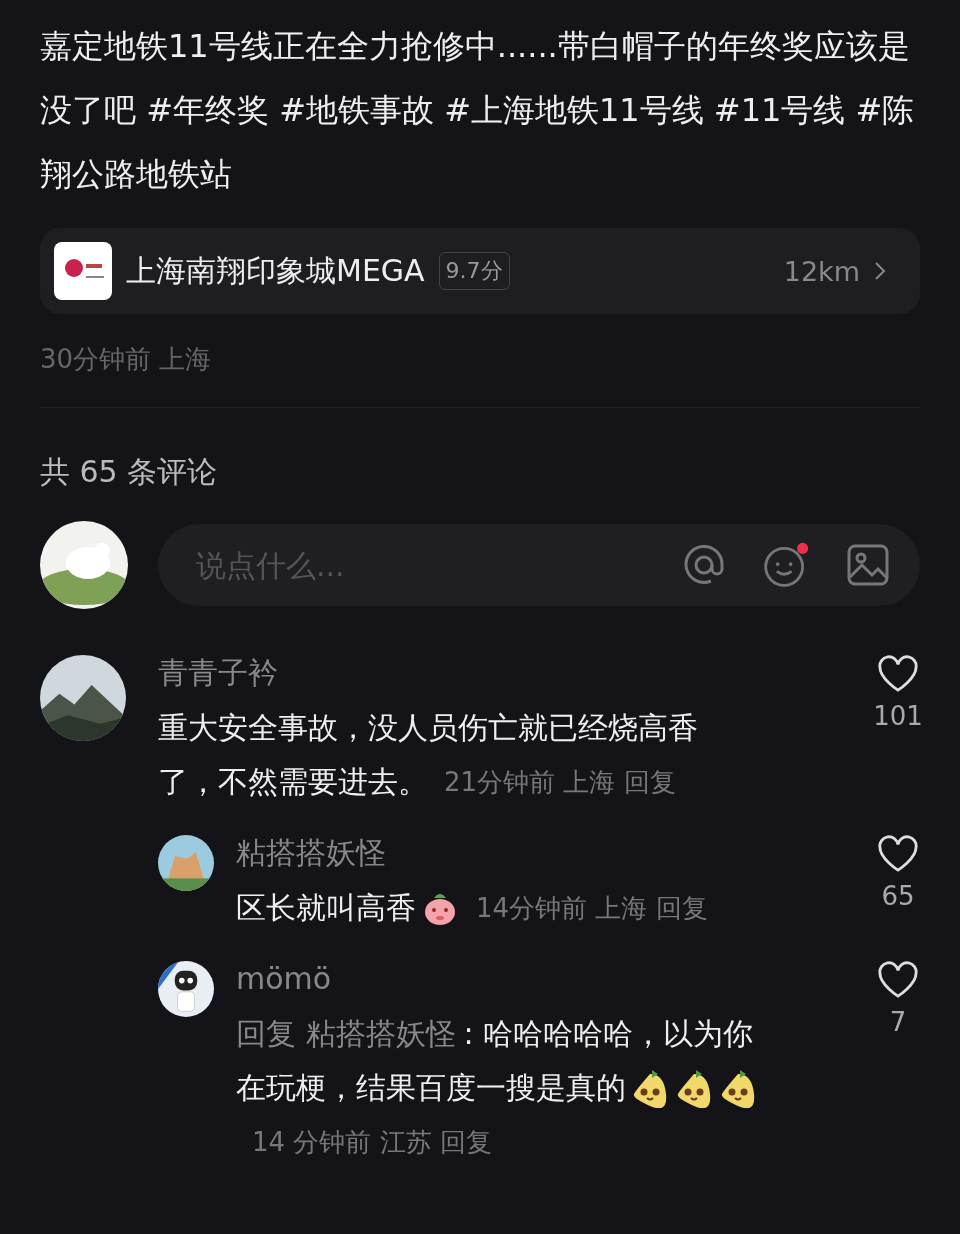 The image size is (960, 1234). Describe the element at coordinates (431, 1088) in the screenshot. I see `comment-text: 在玩梗，结果百度一搜是真的` at that location.